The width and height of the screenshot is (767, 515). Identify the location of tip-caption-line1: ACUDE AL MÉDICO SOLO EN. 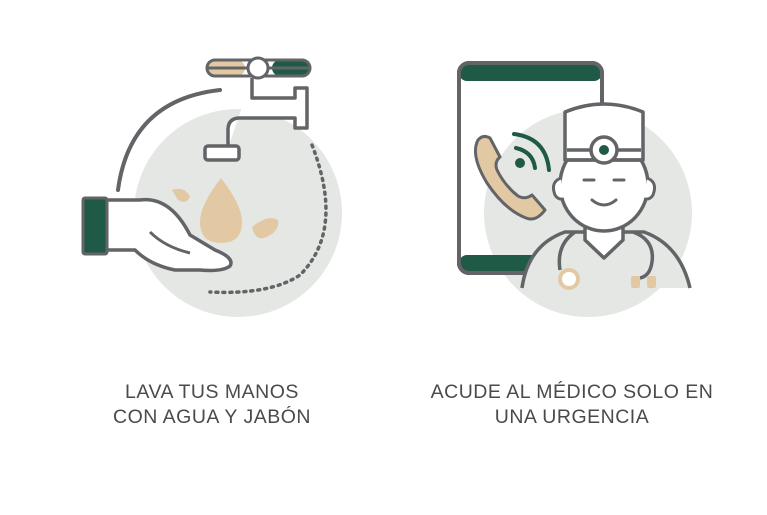
(572, 392).